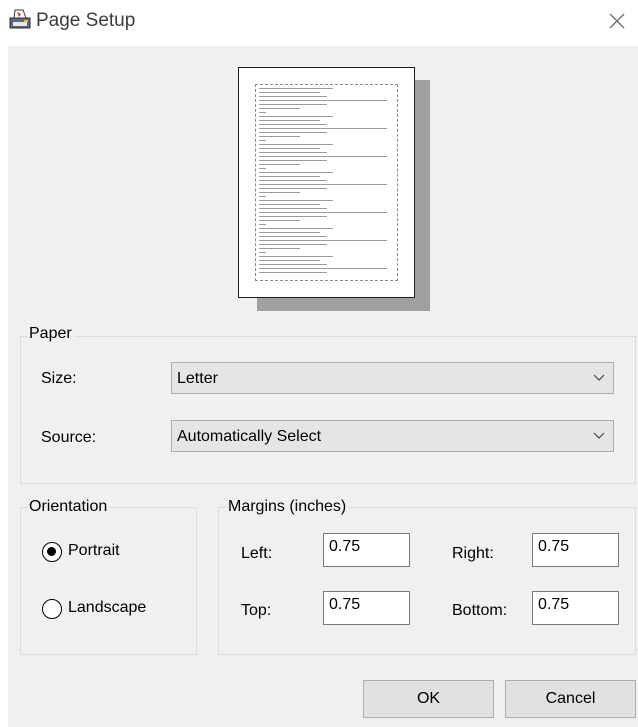 This screenshot has width=638, height=727. I want to click on printer-page-icon, so click(20, 19).